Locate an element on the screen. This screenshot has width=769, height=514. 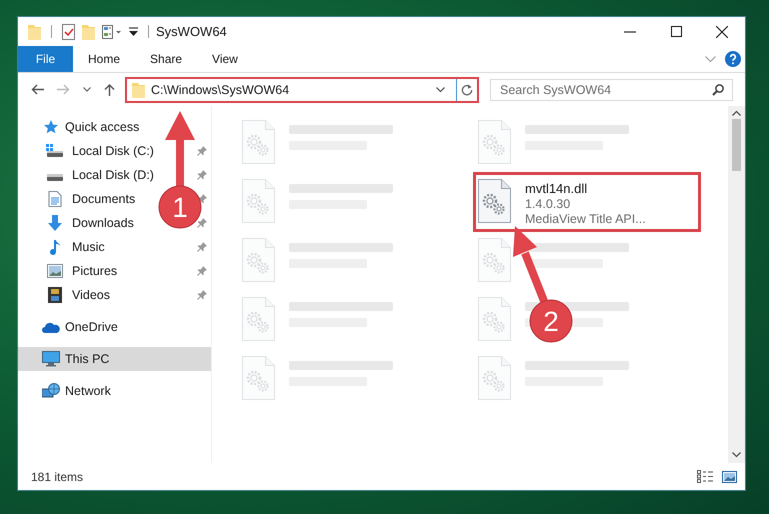
folder-icon is located at coordinates (138, 90).